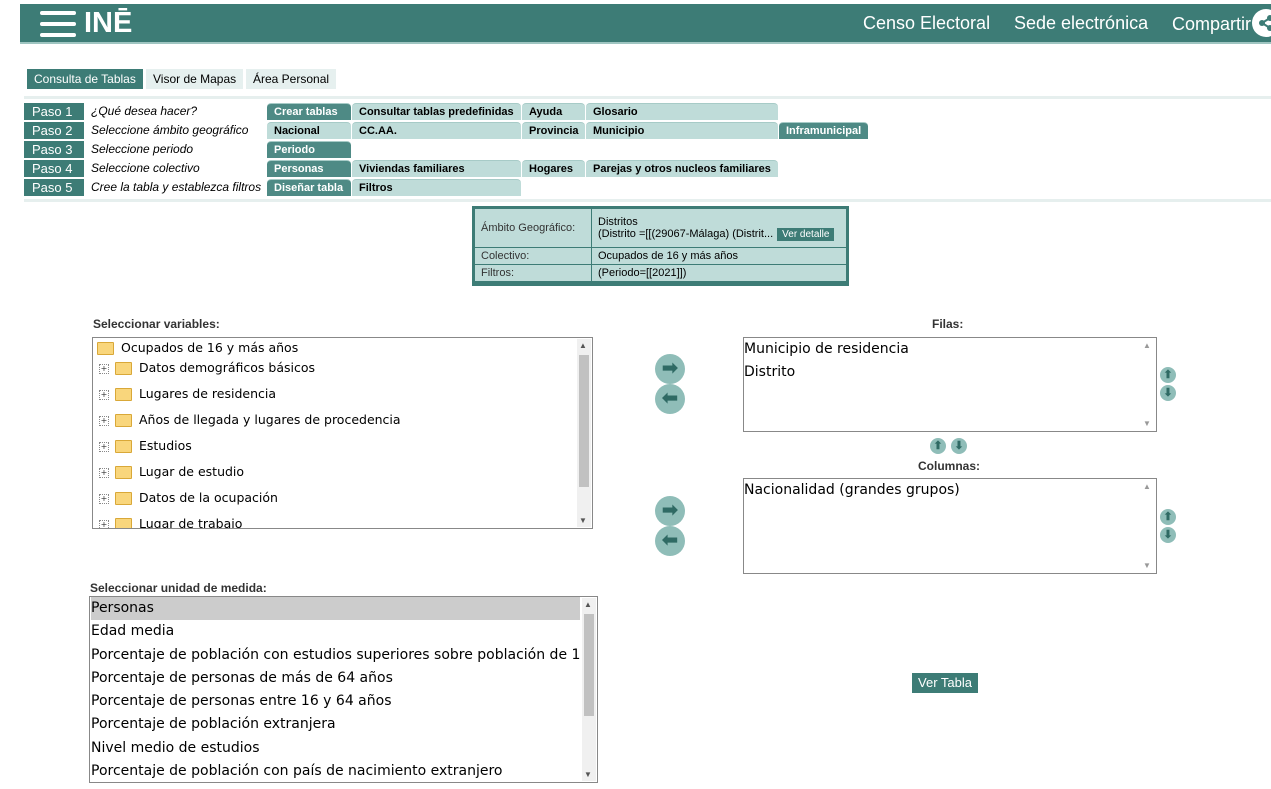  Describe the element at coordinates (938, 446) in the screenshot. I see `swap-up-icon: ⬆` at that location.